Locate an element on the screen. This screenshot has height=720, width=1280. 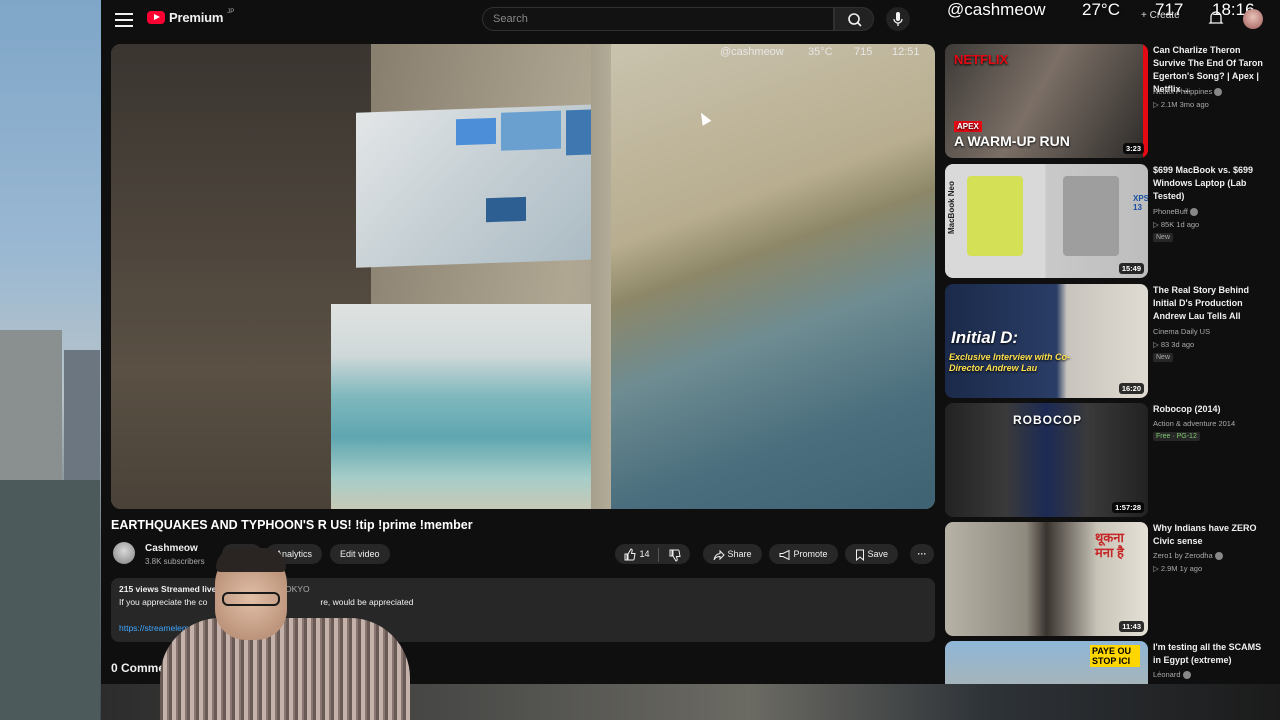
voice-search-button is located at coordinates (898, 19).